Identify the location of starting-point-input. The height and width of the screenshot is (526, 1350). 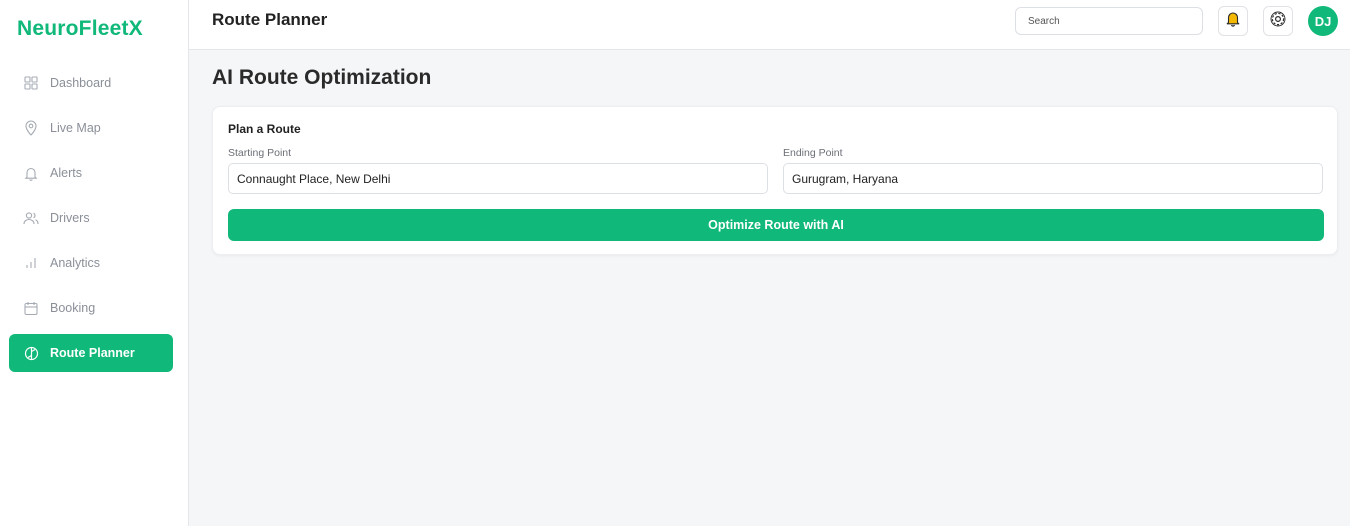
(498, 178).